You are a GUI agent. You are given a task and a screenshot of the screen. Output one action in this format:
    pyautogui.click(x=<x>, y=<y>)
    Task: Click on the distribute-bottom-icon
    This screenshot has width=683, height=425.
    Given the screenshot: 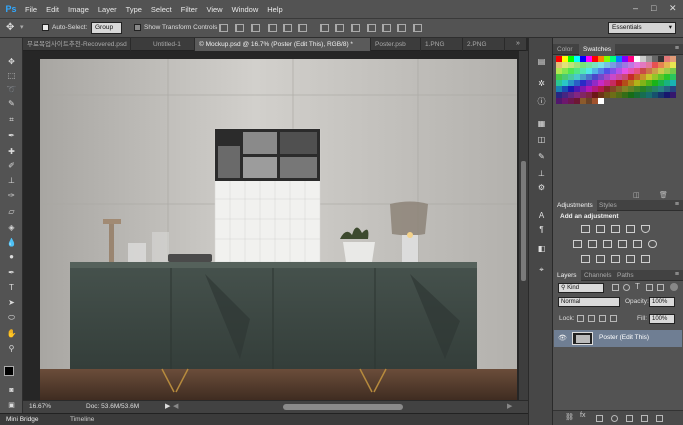 What is the action you would take?
    pyautogui.click(x=355, y=28)
    